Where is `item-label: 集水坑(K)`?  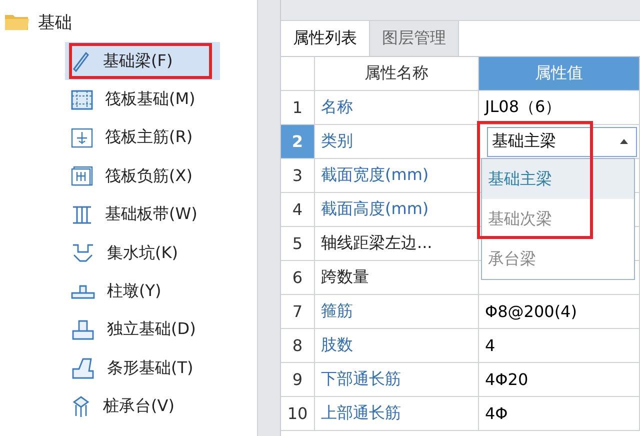 item-label: 集水坑(K) is located at coordinates (142, 253).